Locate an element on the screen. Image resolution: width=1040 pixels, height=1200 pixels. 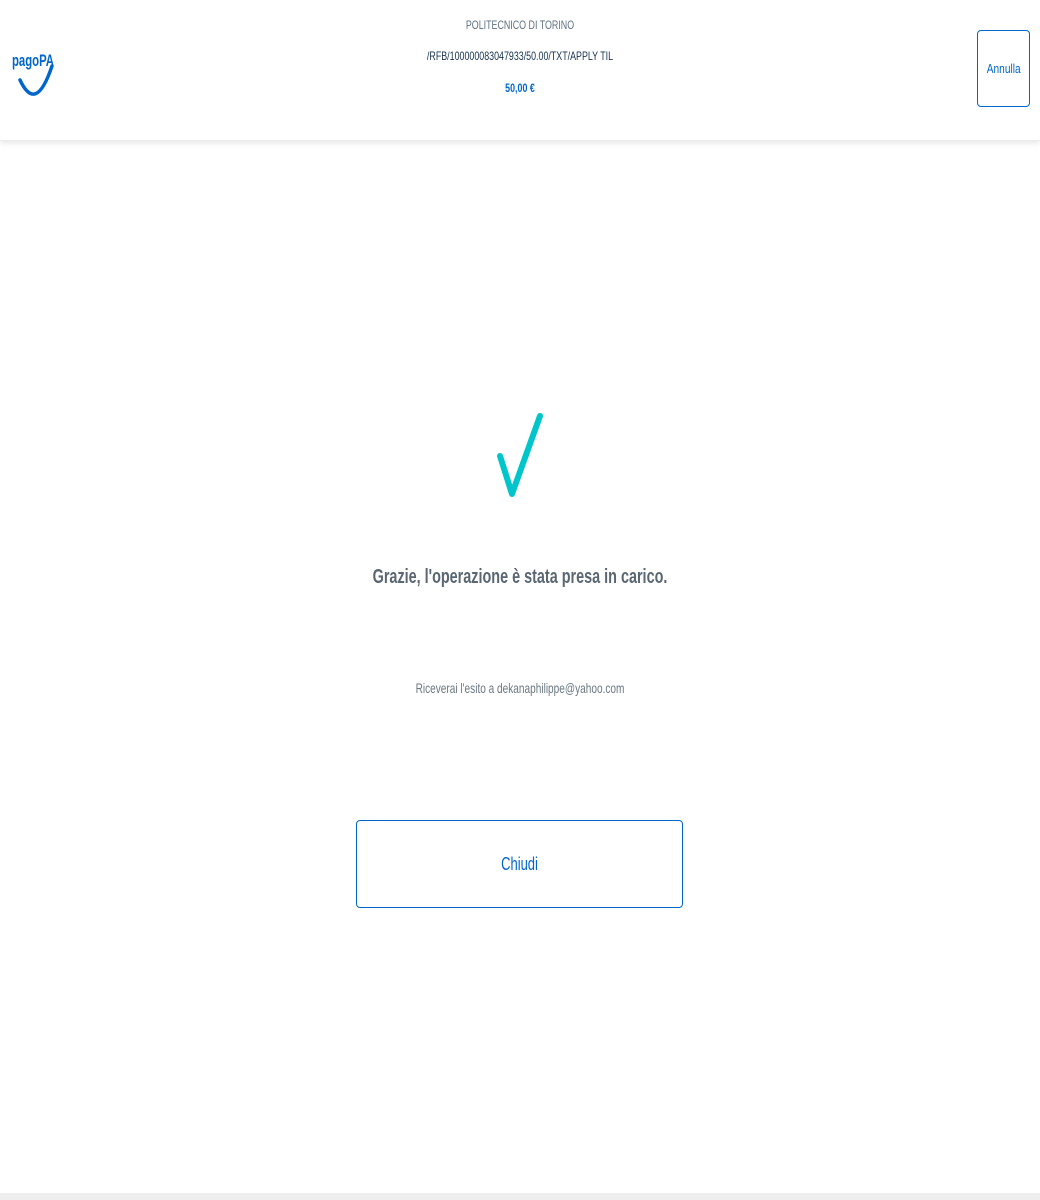
payment-subject: /RFB/100000083047933/50.00/TXT/APPLY TIL is located at coordinates (520, 56).